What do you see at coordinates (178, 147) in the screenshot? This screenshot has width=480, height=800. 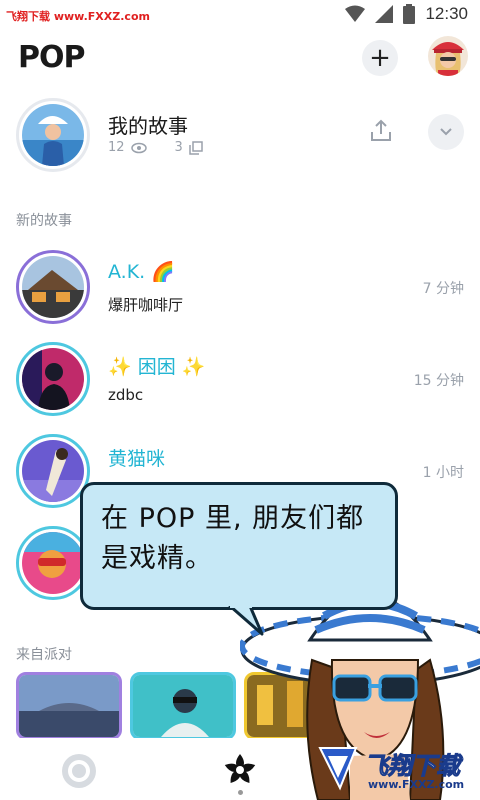 I see `snaps-count: 3` at bounding box center [178, 147].